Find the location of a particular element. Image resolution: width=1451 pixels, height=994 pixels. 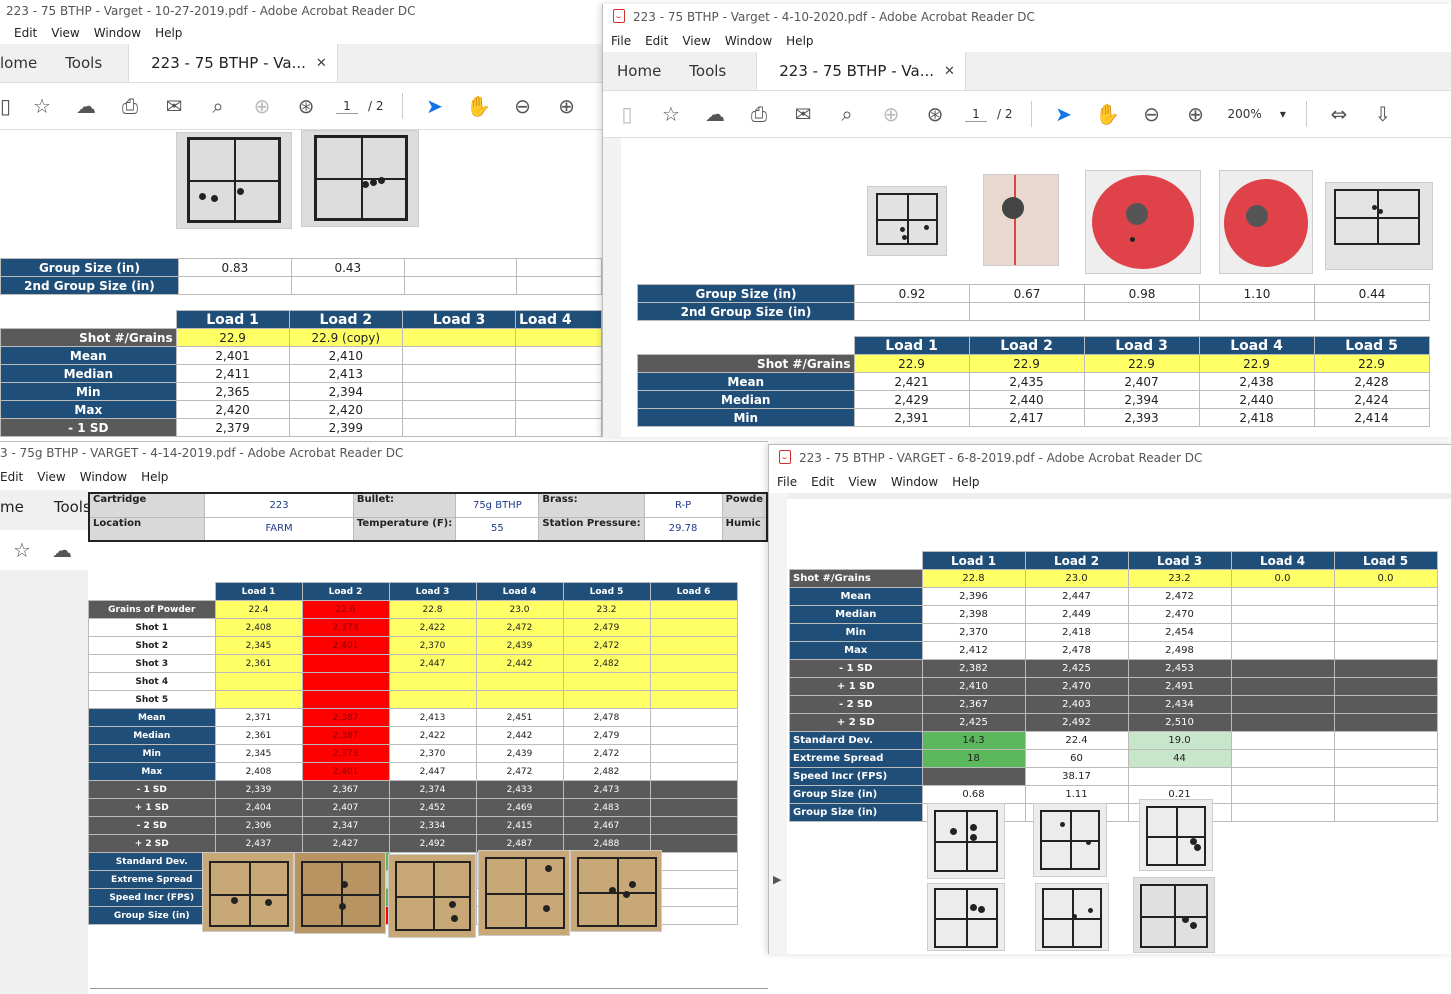

page-count: / 2 is located at coordinates (1005, 114).